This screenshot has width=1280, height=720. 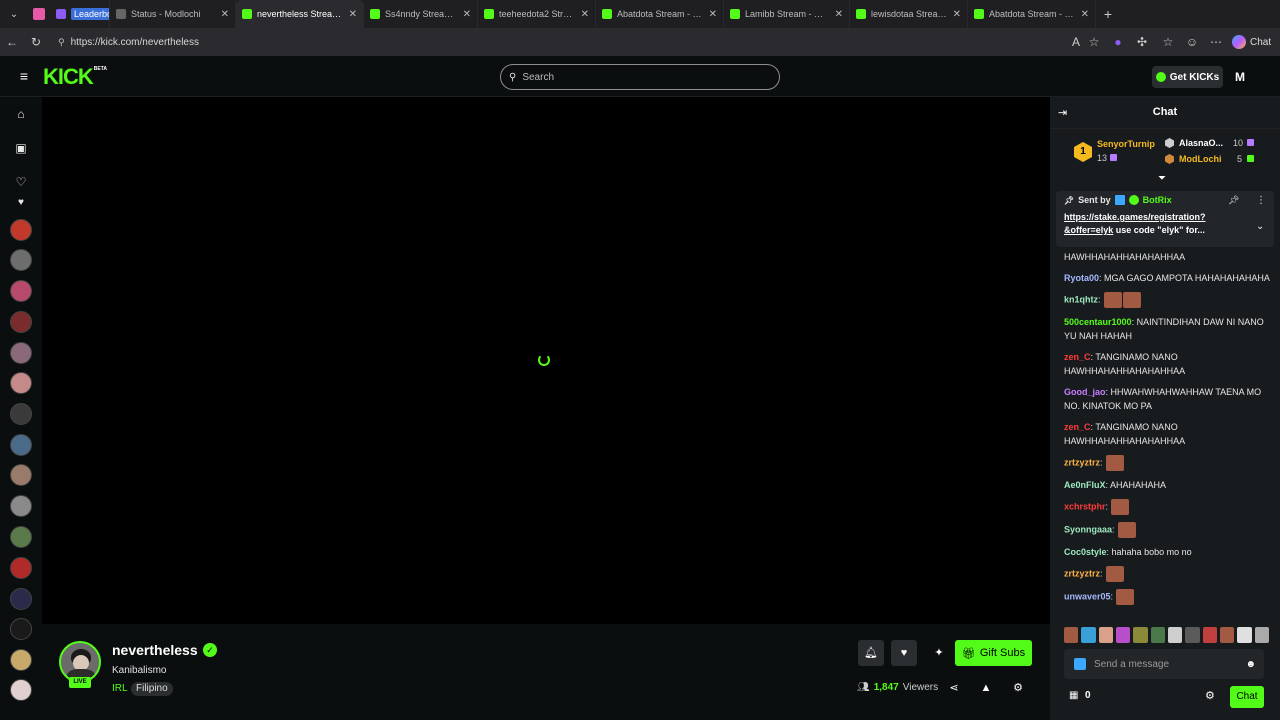 What do you see at coordinates (14, 14) in the screenshot?
I see `tab-list-chevron-icon: ⌄` at bounding box center [14, 14].